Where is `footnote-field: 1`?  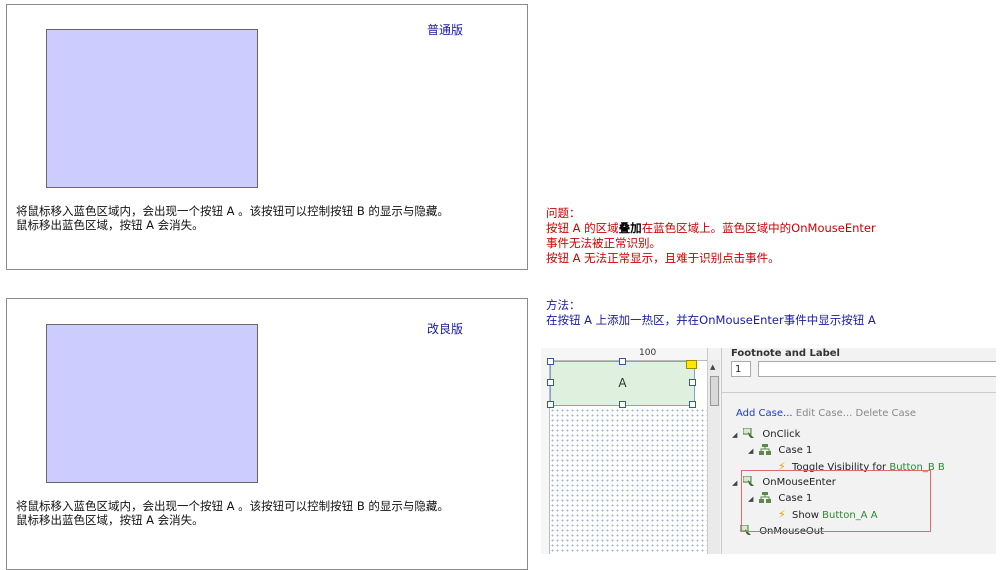 footnote-field: 1 is located at coordinates (741, 369).